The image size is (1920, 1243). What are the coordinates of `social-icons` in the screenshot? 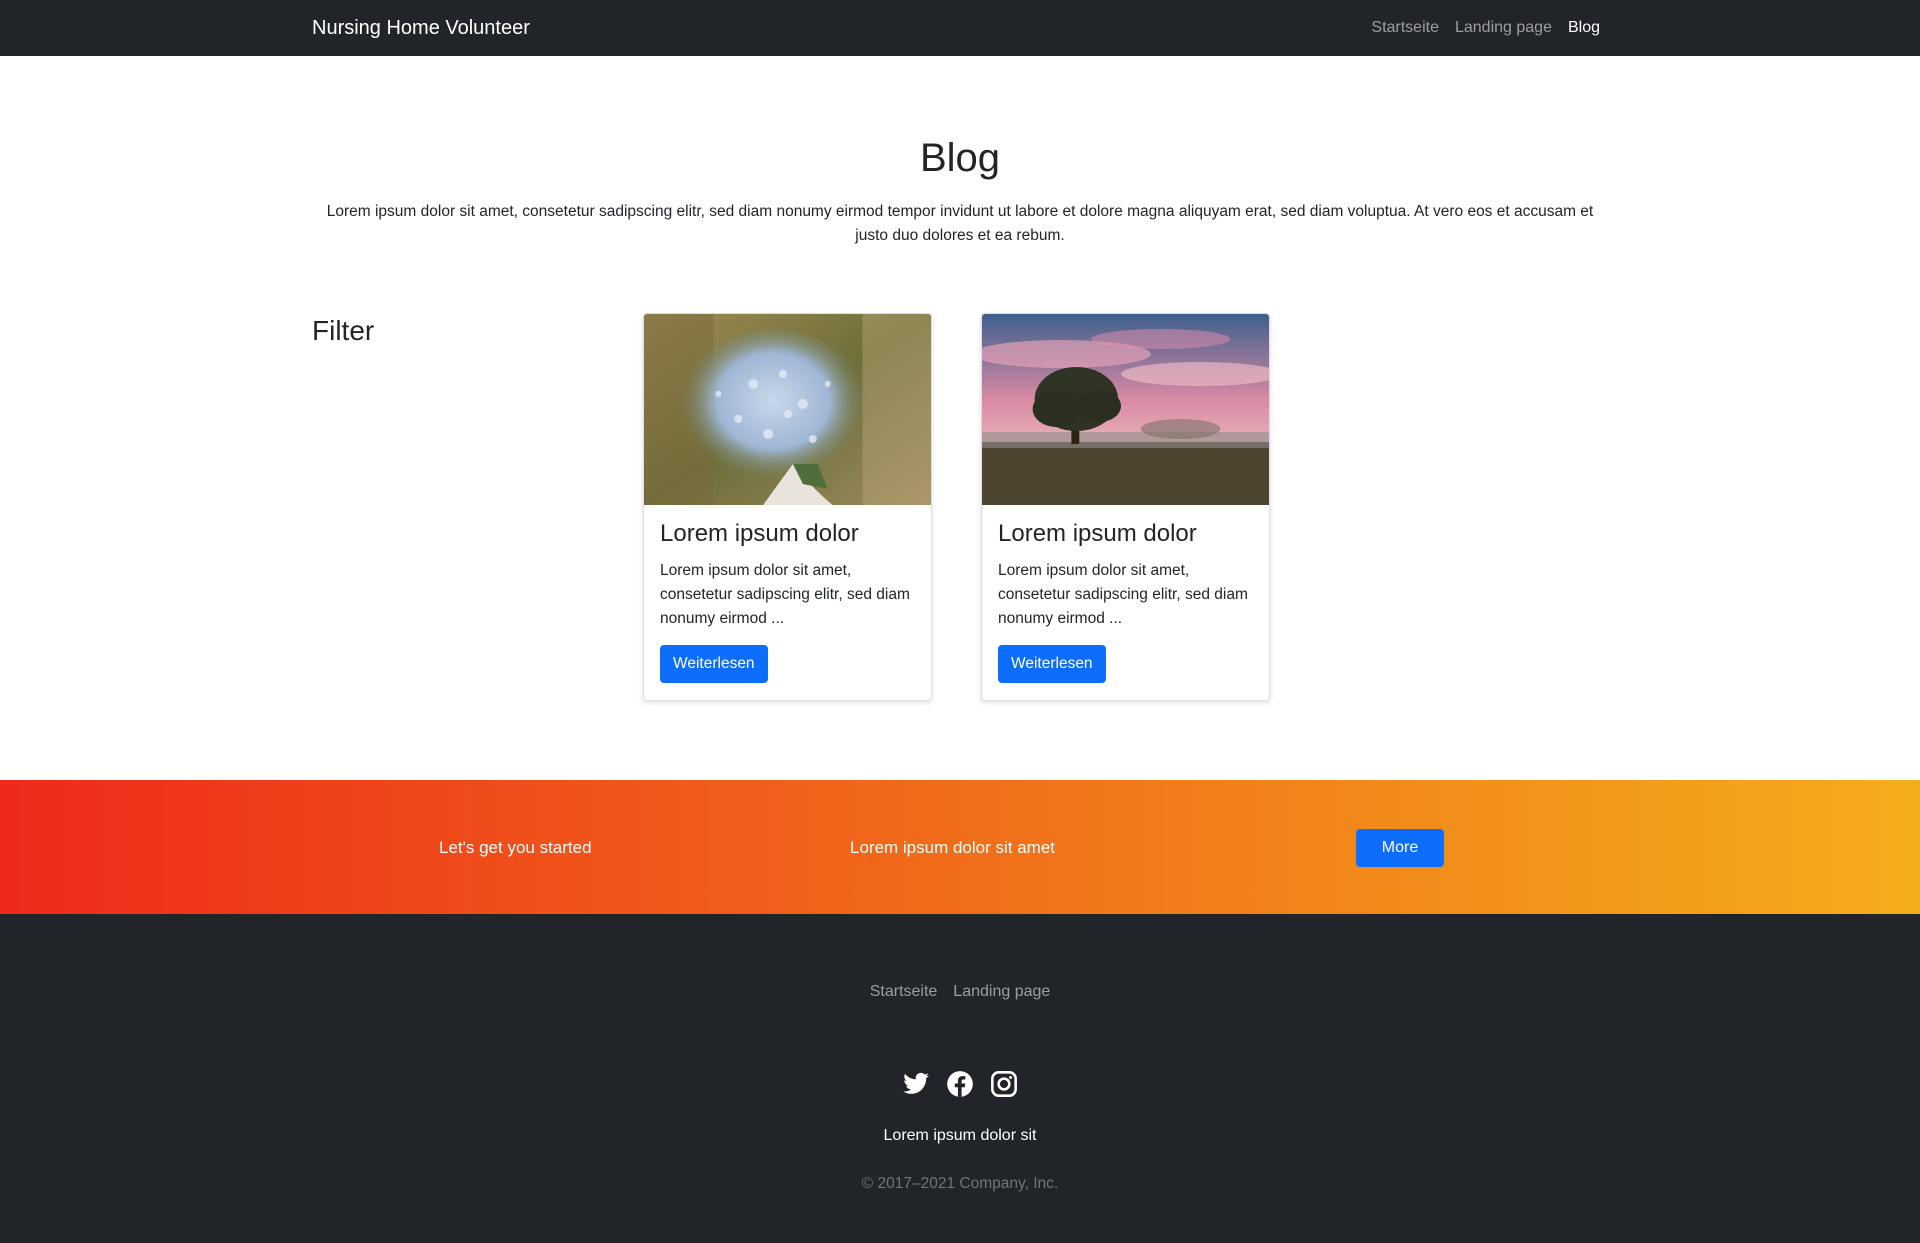 It's located at (960, 1084).